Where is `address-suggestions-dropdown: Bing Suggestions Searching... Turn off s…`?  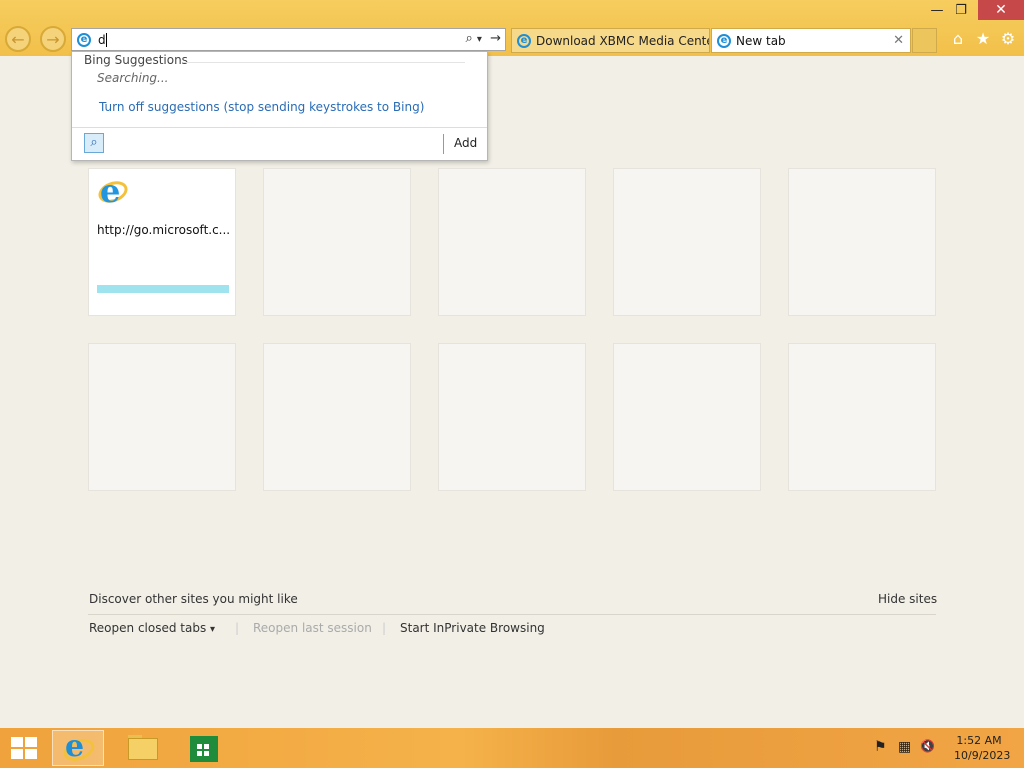 address-suggestions-dropdown: Bing Suggestions Searching... Turn off s… is located at coordinates (279, 106).